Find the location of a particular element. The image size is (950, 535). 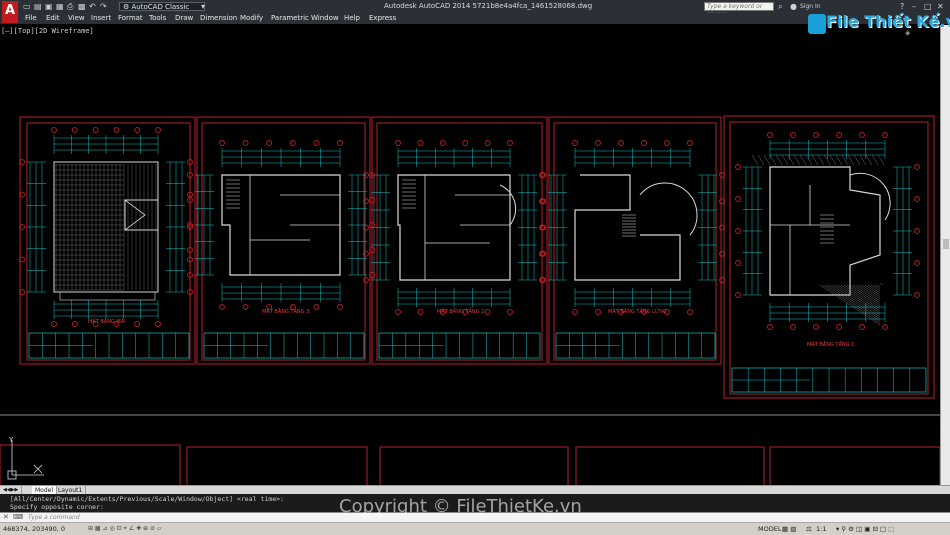

menu-draw: Draw is located at coordinates (184, 18).